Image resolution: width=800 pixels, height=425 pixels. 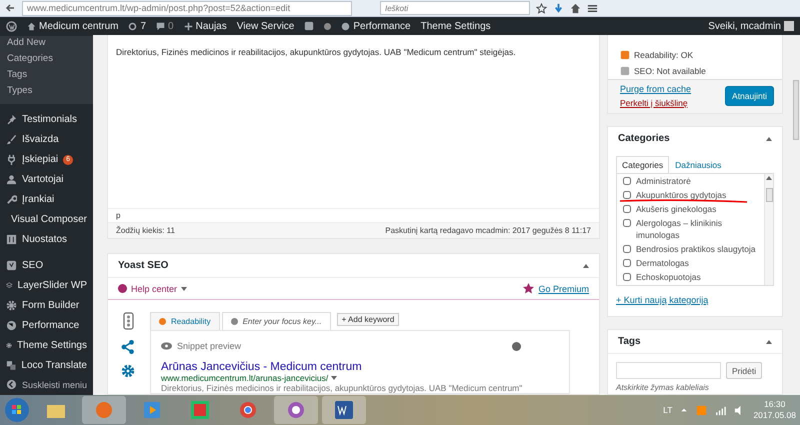 What do you see at coordinates (11, 26) in the screenshot?
I see `wordpress-logo-icon` at bounding box center [11, 26].